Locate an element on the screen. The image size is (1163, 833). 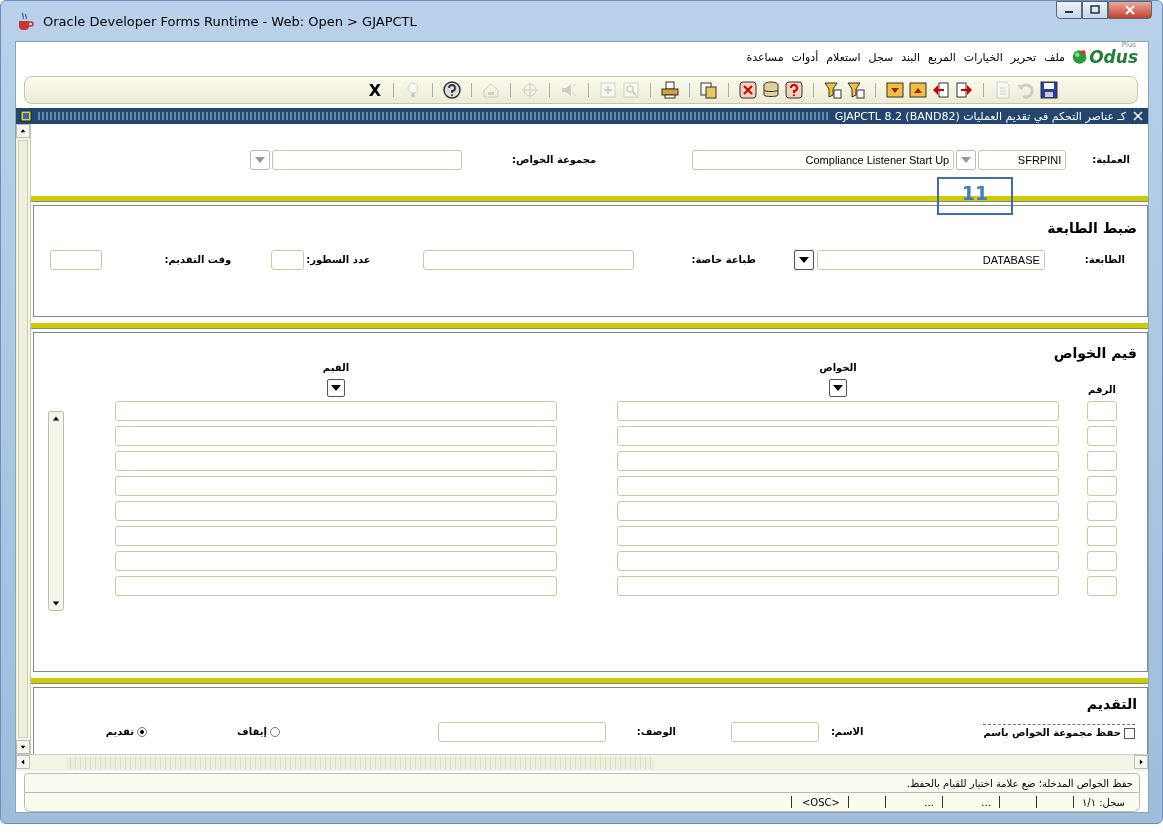
menu-item: تحرير is located at coordinates (1023, 57).